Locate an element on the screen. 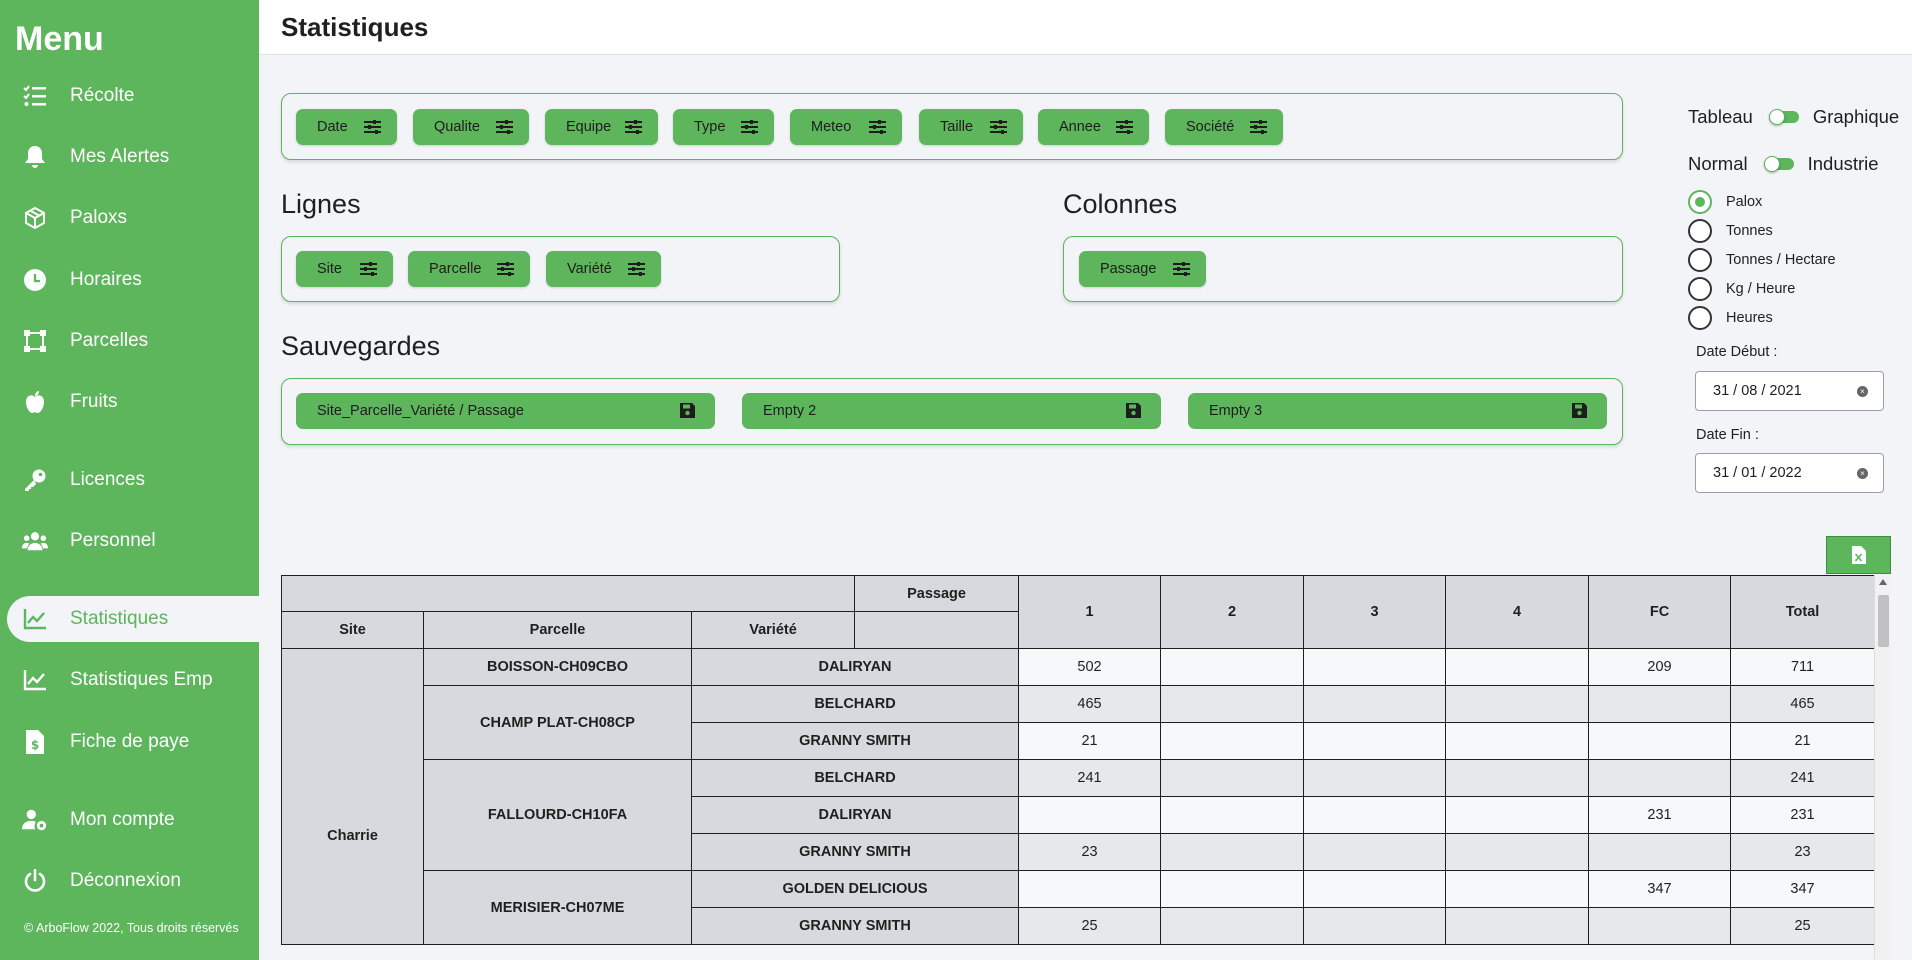 The image size is (1912, 960). sidebar-item-statistiques: Statistiques is located at coordinates (133, 619).